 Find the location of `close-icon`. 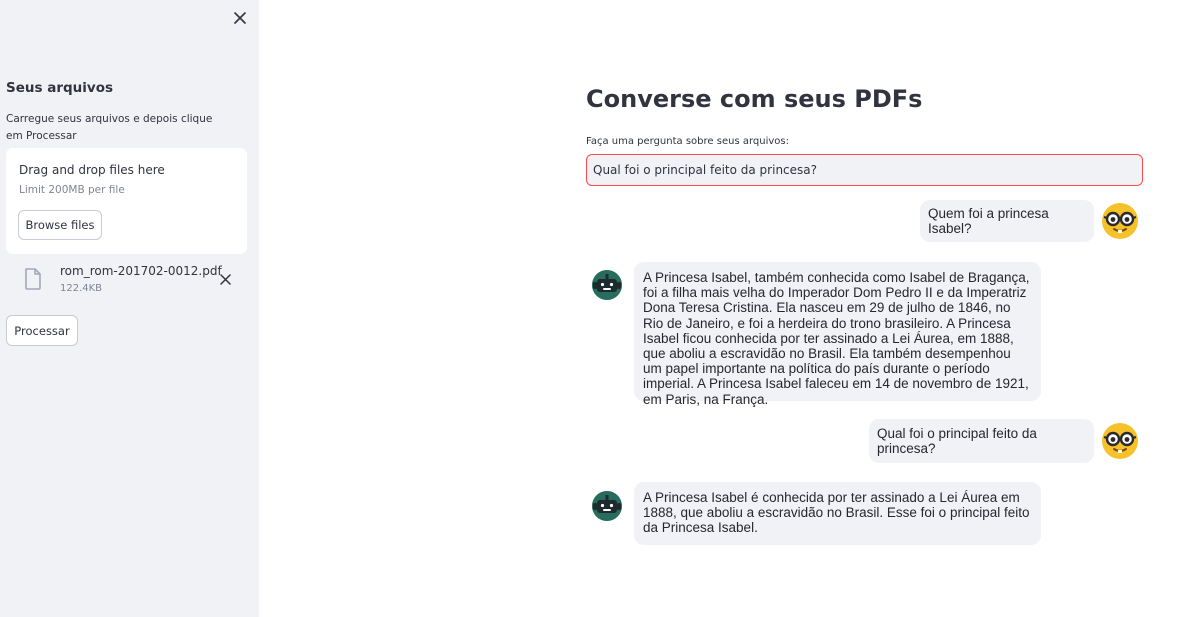

close-icon is located at coordinates (240, 18).